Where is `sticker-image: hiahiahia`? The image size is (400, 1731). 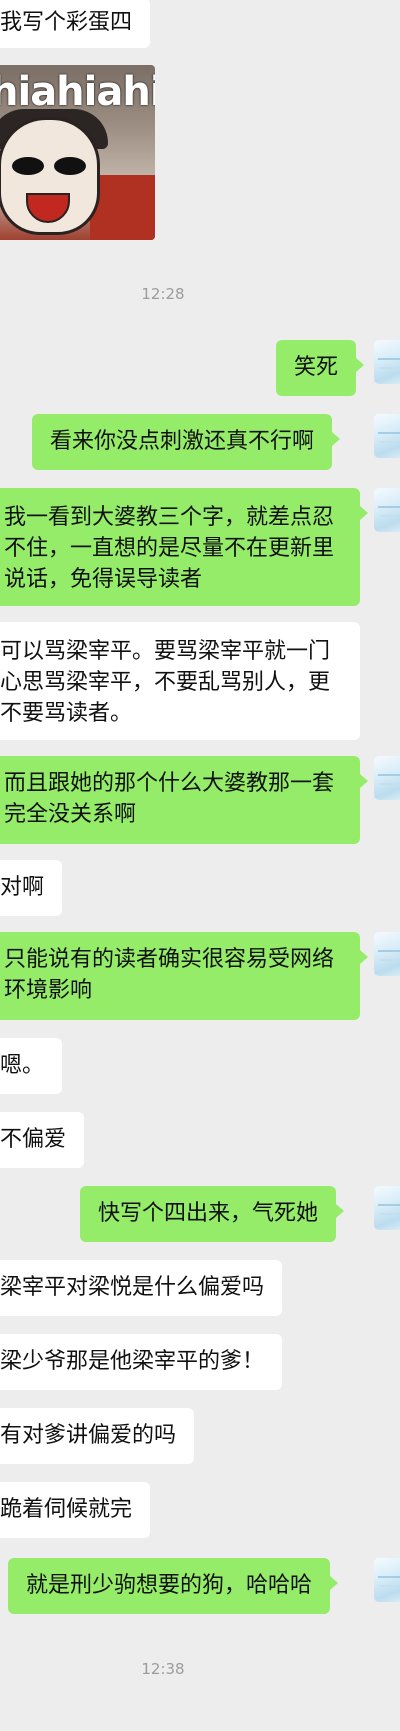 sticker-image: hiahiahia is located at coordinates (77, 152).